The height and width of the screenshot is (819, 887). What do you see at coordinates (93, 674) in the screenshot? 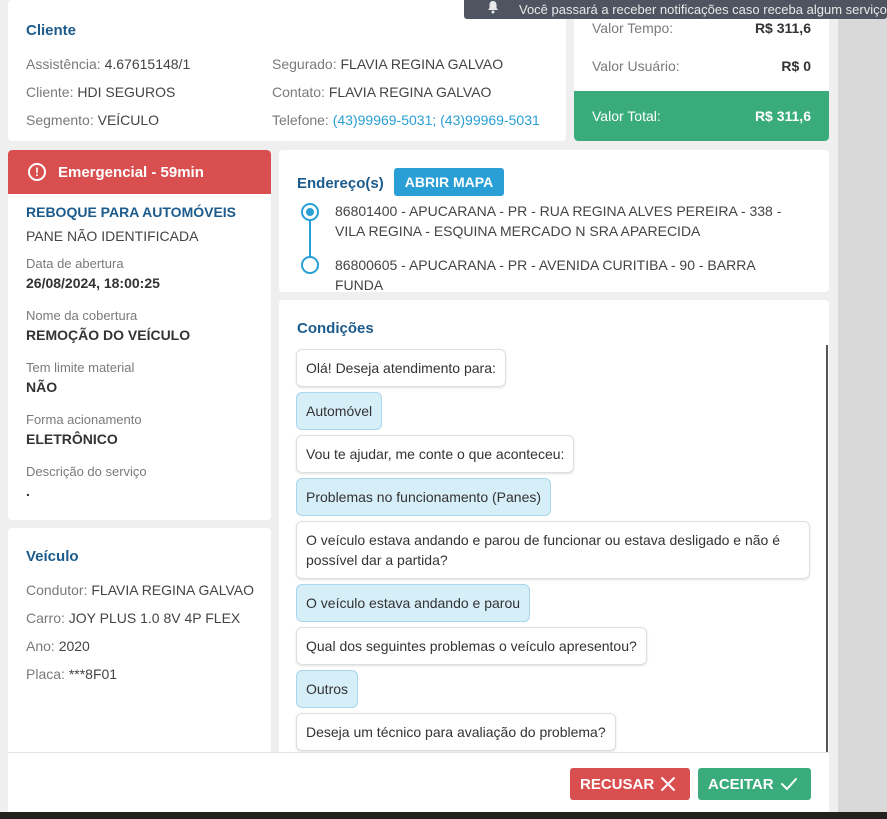
I see `plate-value: ***8F01` at bounding box center [93, 674].